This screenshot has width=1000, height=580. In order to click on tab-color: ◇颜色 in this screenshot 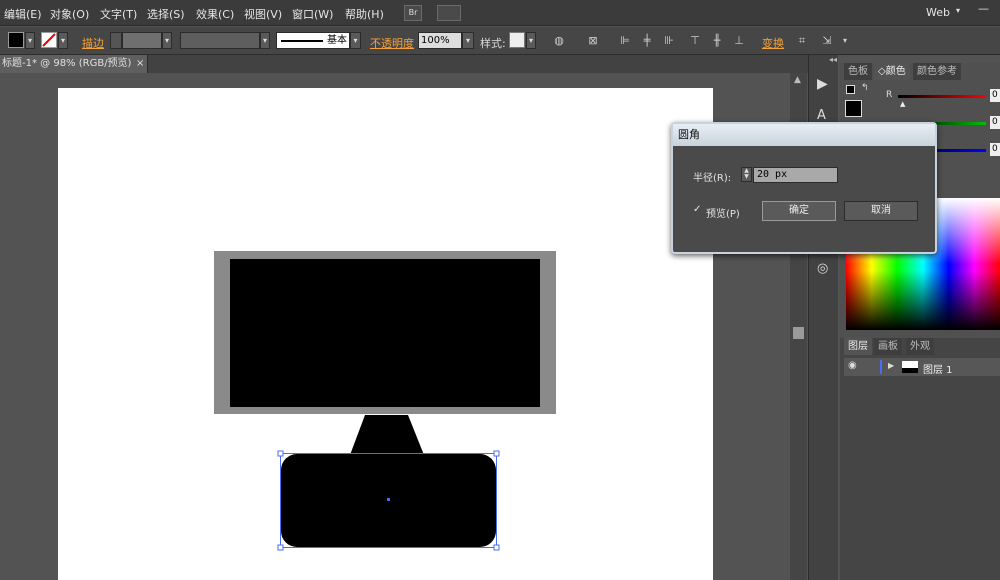, I will do `click(892, 71)`.